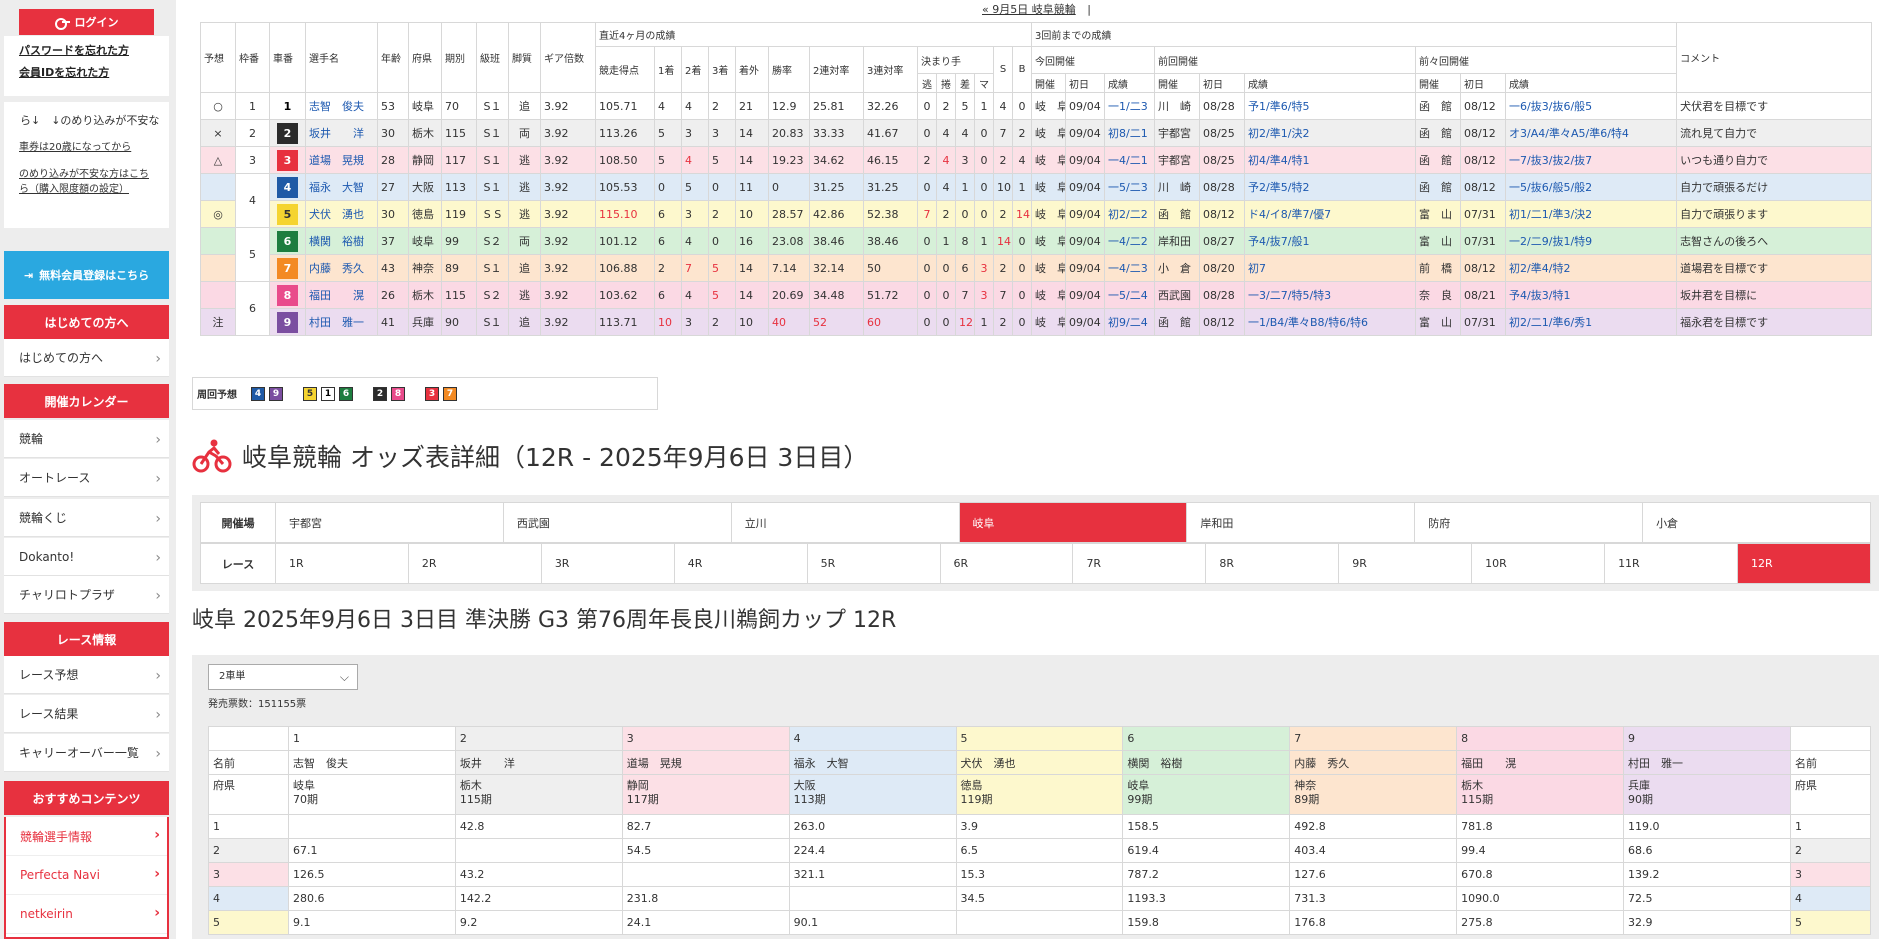  What do you see at coordinates (1538, 563) in the screenshot?
I see `race-tab: 10R` at bounding box center [1538, 563].